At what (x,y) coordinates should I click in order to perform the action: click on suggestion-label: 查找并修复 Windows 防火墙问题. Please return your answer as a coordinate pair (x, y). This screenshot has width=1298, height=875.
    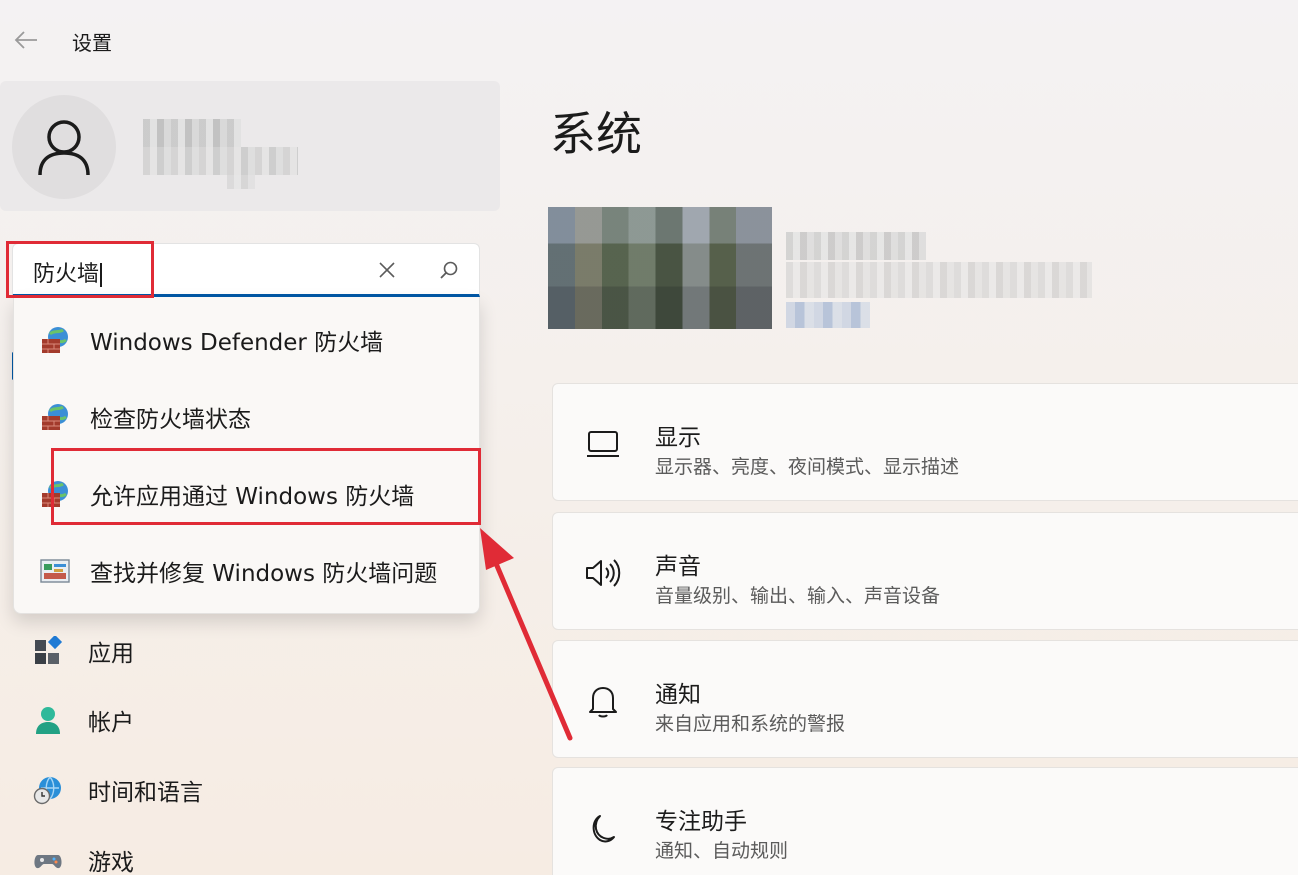
    Looking at the image, I should click on (264, 574).